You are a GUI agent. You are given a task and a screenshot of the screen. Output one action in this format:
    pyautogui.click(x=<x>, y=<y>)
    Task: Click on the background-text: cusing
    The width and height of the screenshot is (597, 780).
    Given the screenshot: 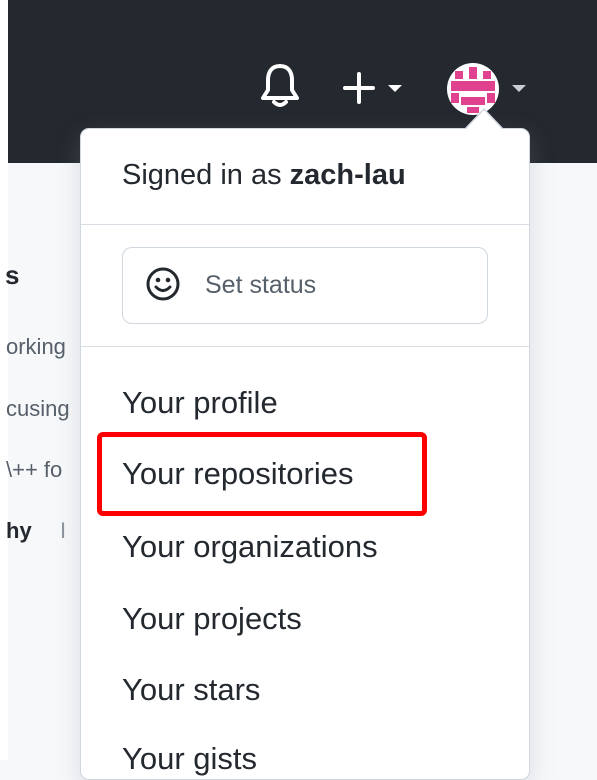 What is the action you would take?
    pyautogui.click(x=38, y=408)
    